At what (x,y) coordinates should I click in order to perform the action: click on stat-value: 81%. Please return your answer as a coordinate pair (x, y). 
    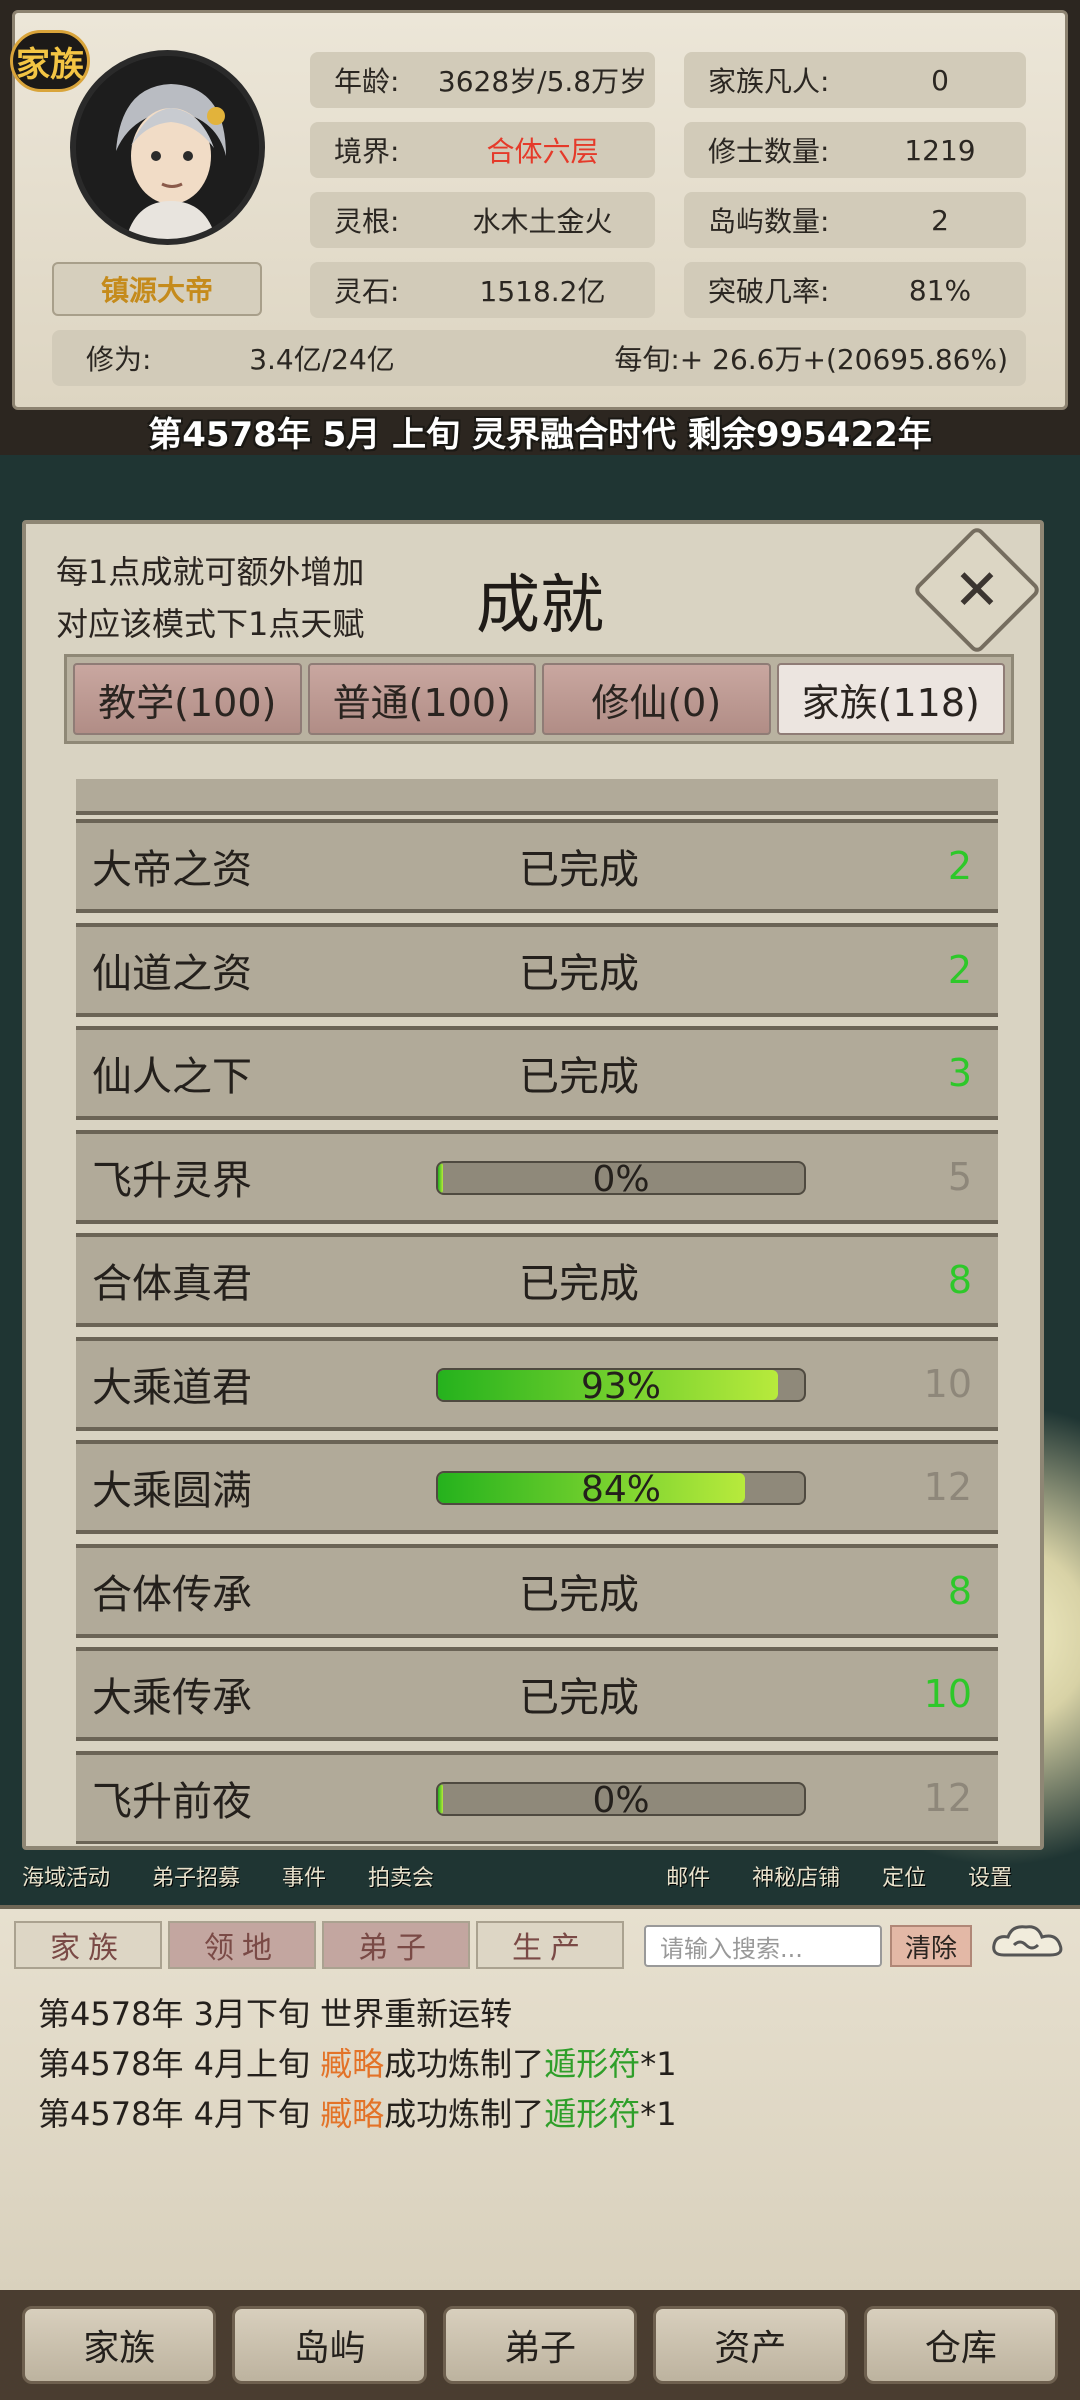
    Looking at the image, I should click on (940, 290).